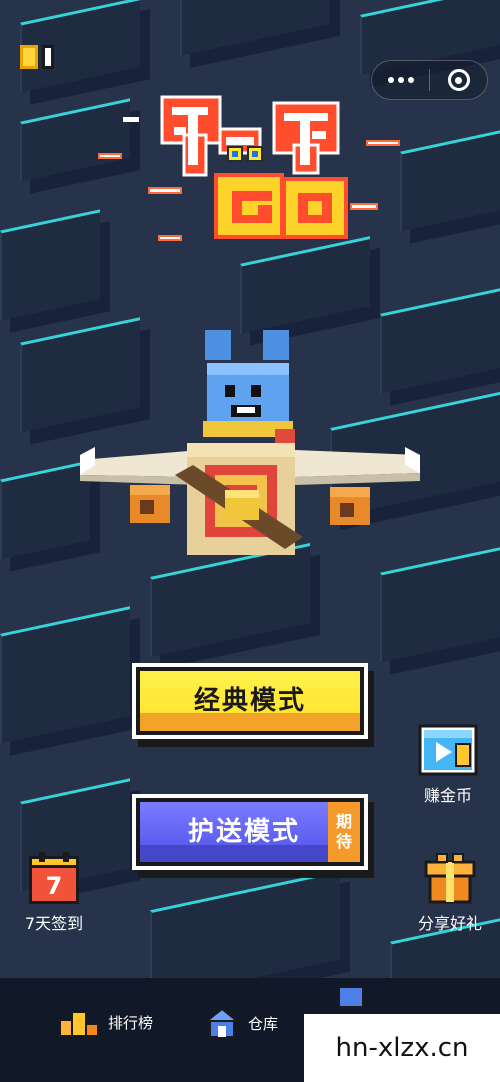  Describe the element at coordinates (106, 1022) in the screenshot. I see `nav-rank: 排行榜` at that location.